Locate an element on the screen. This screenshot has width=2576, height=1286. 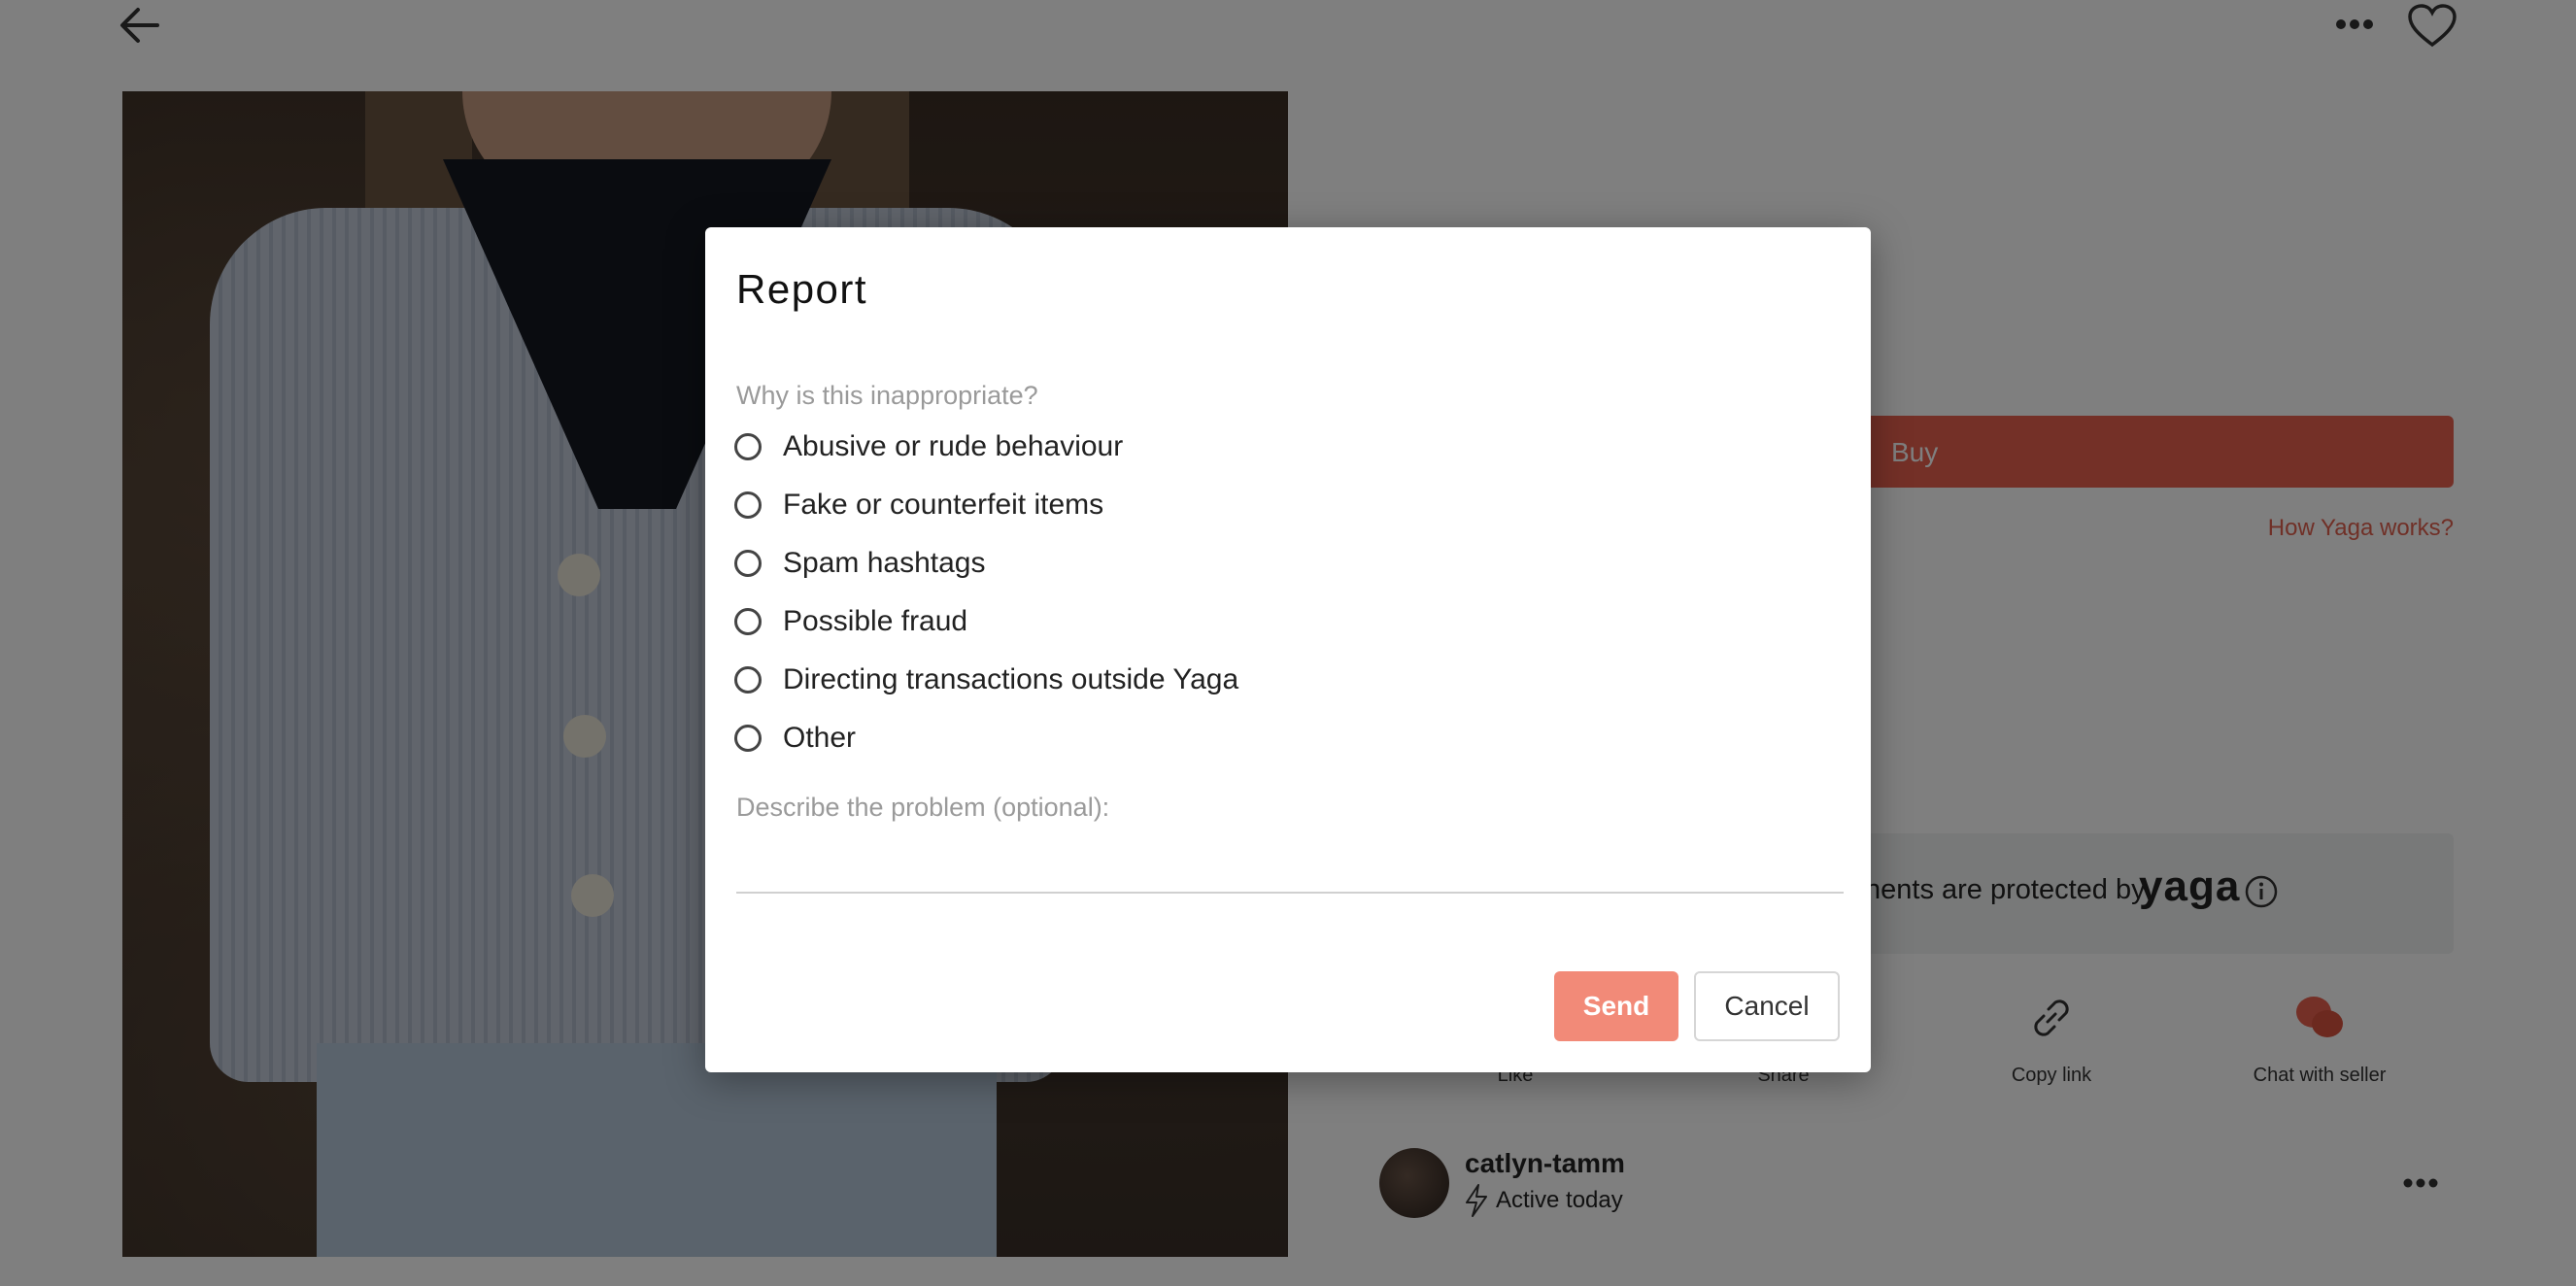
cancel-button: Cancel is located at coordinates (1767, 1006).